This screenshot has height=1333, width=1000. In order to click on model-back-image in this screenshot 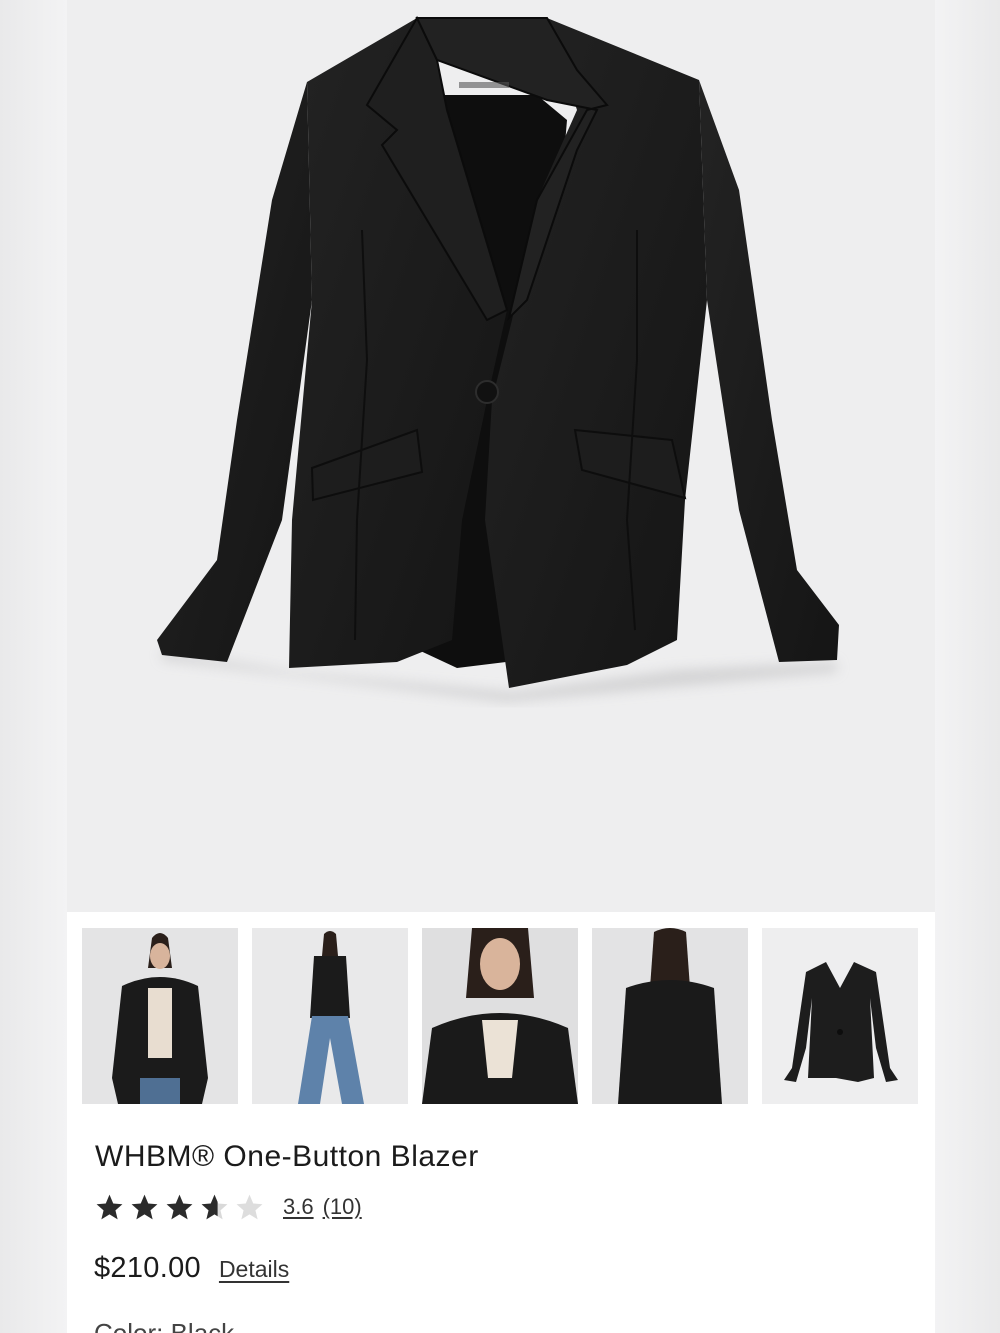, I will do `click(670, 1016)`.